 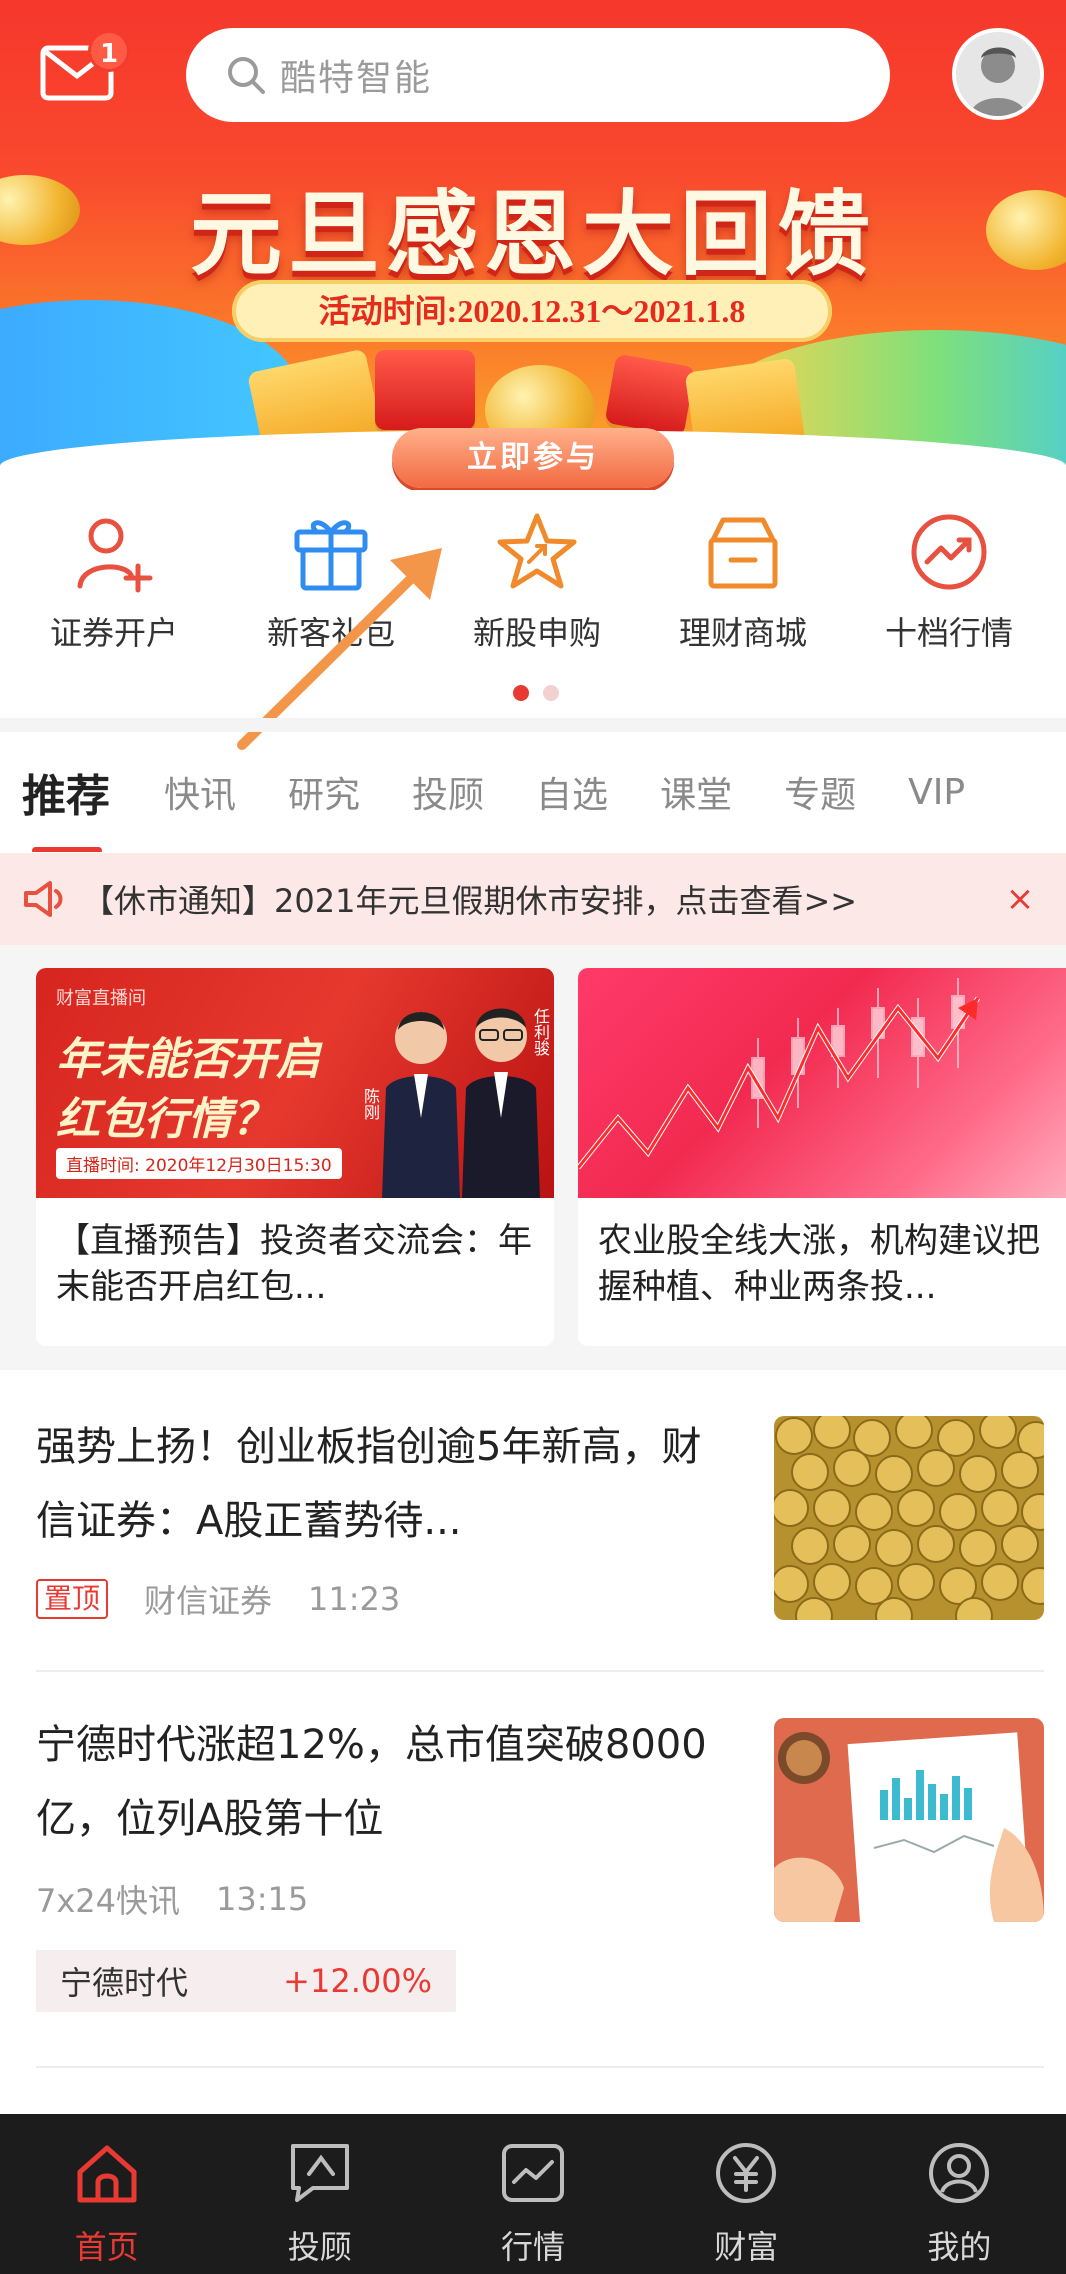 I want to click on tab-topics: 专题, so click(x=820, y=792).